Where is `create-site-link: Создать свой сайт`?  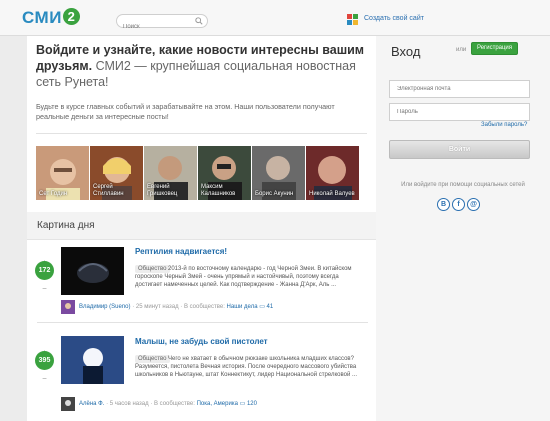 create-site-link: Создать свой сайт is located at coordinates (394, 18).